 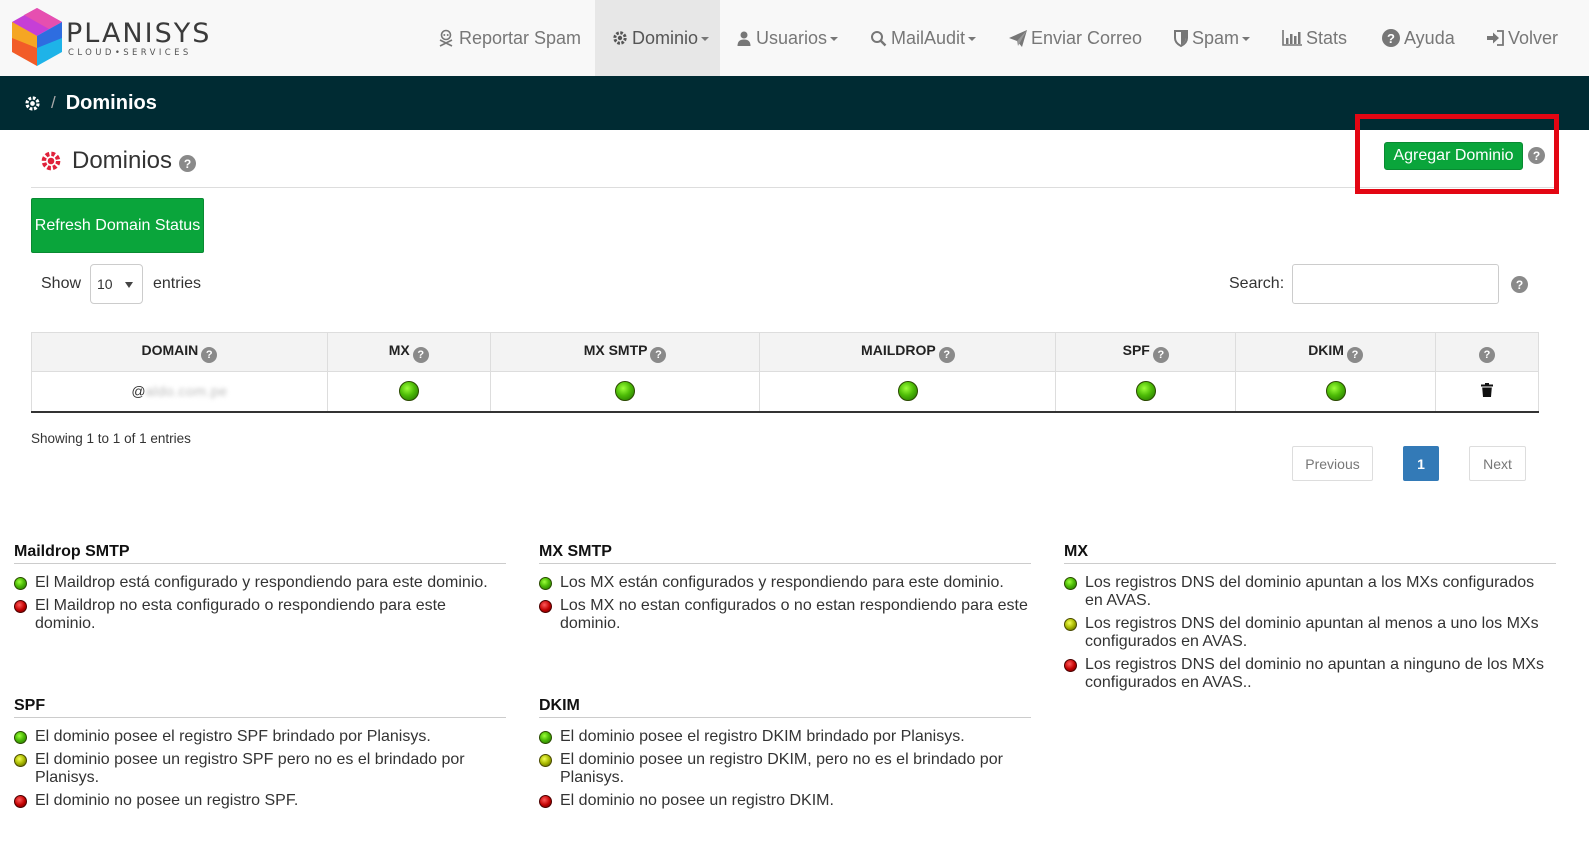 What do you see at coordinates (785, 801) in the screenshot?
I see `list-item: El dominio no posee un registro DKIM.` at bounding box center [785, 801].